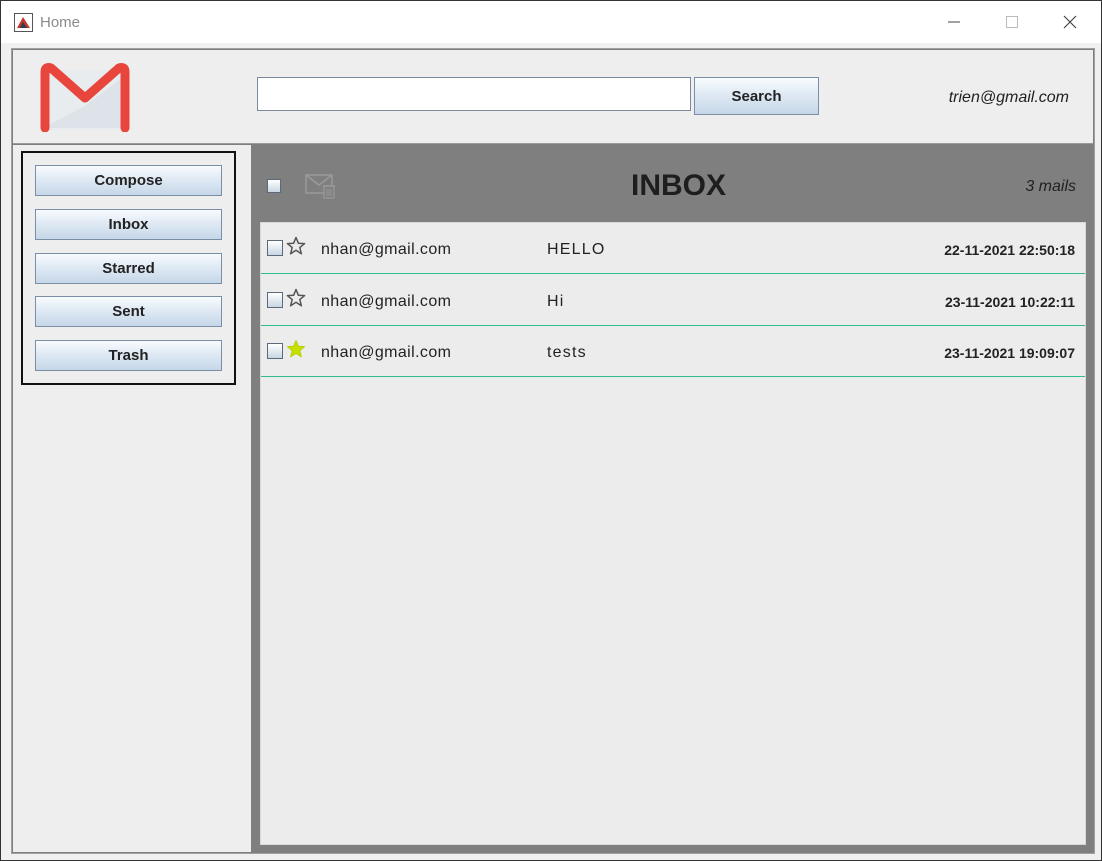 The width and height of the screenshot is (1102, 861). Describe the element at coordinates (576, 249) in the screenshot. I see `email-subject: HELLO` at that location.